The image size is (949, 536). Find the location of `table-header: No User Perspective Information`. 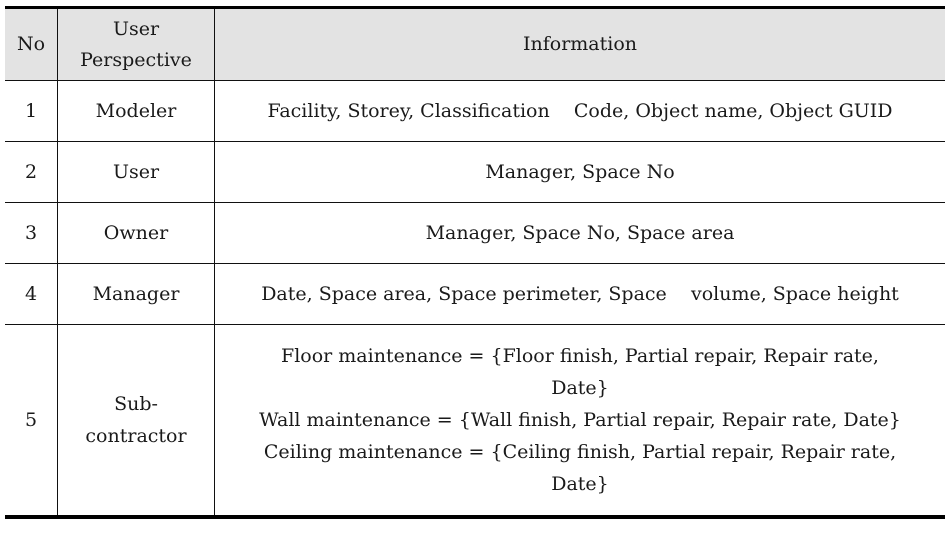

table-header: No User Perspective Information is located at coordinates (475, 44).